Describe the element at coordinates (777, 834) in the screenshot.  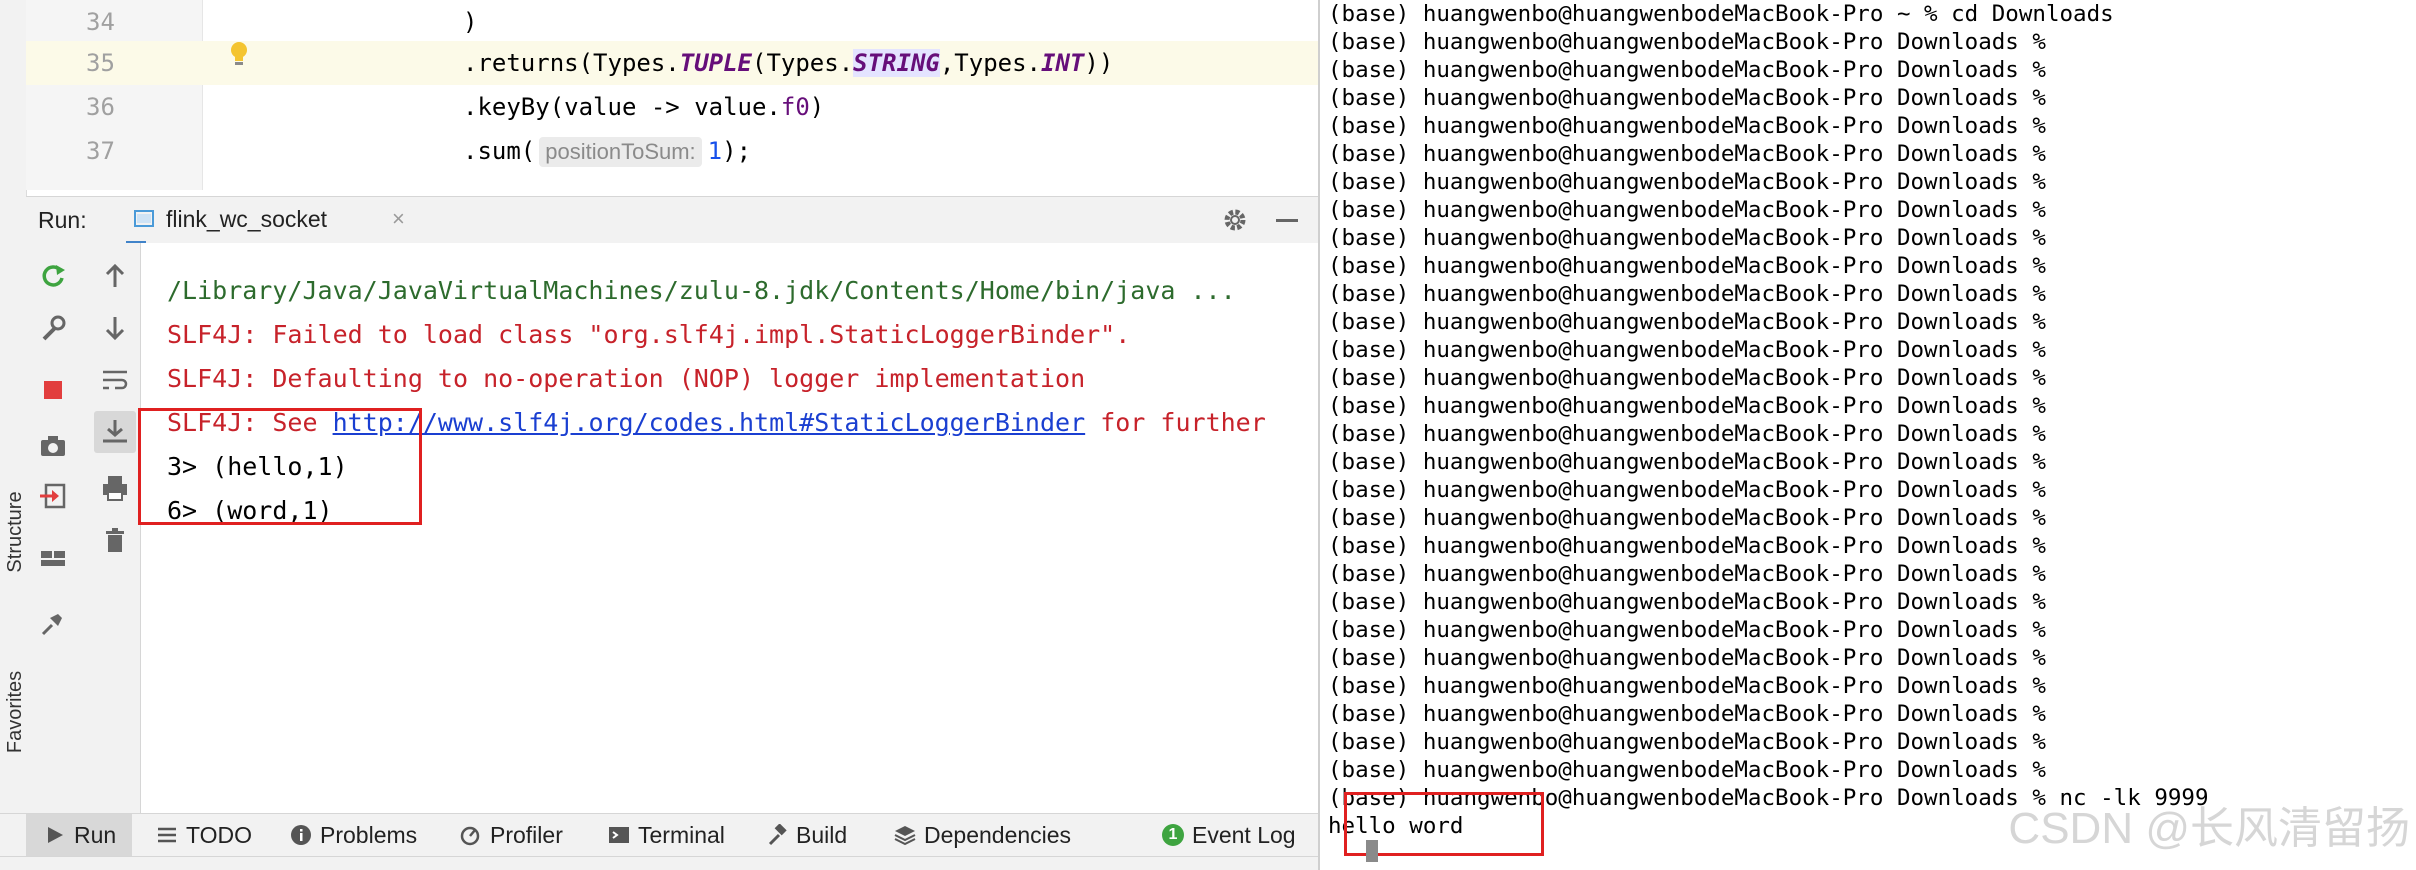
I see `hammer-icon` at that location.